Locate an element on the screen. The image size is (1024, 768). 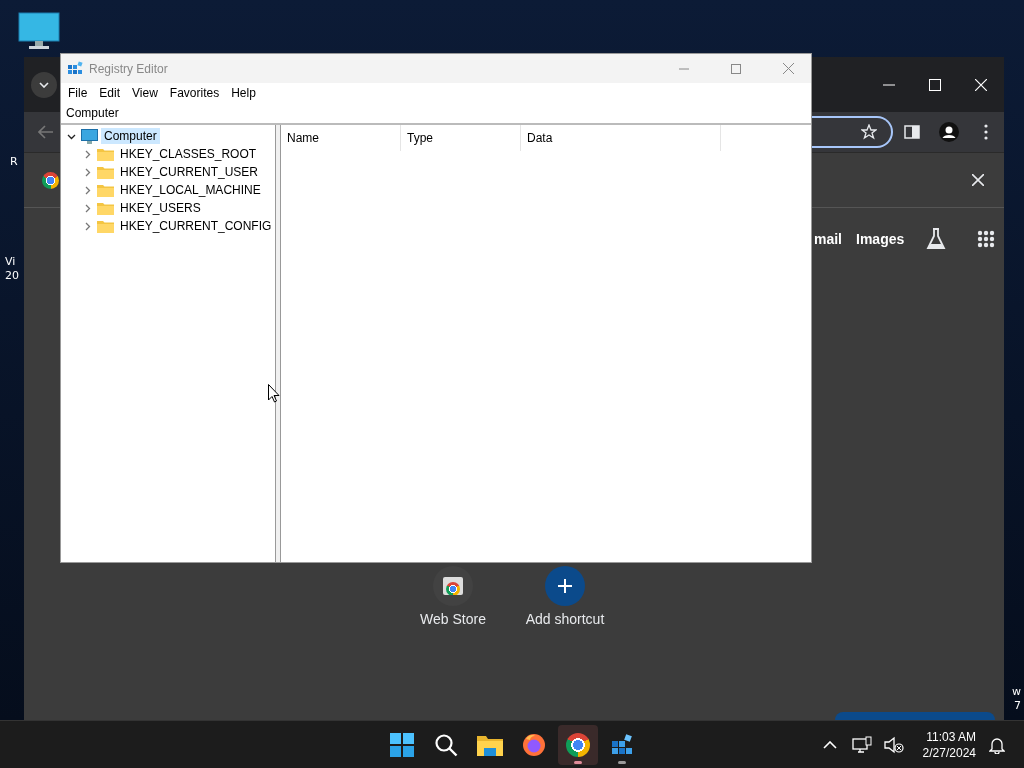
clock: 11:03 AM 2/27/2024 is located at coordinates (949, 744).